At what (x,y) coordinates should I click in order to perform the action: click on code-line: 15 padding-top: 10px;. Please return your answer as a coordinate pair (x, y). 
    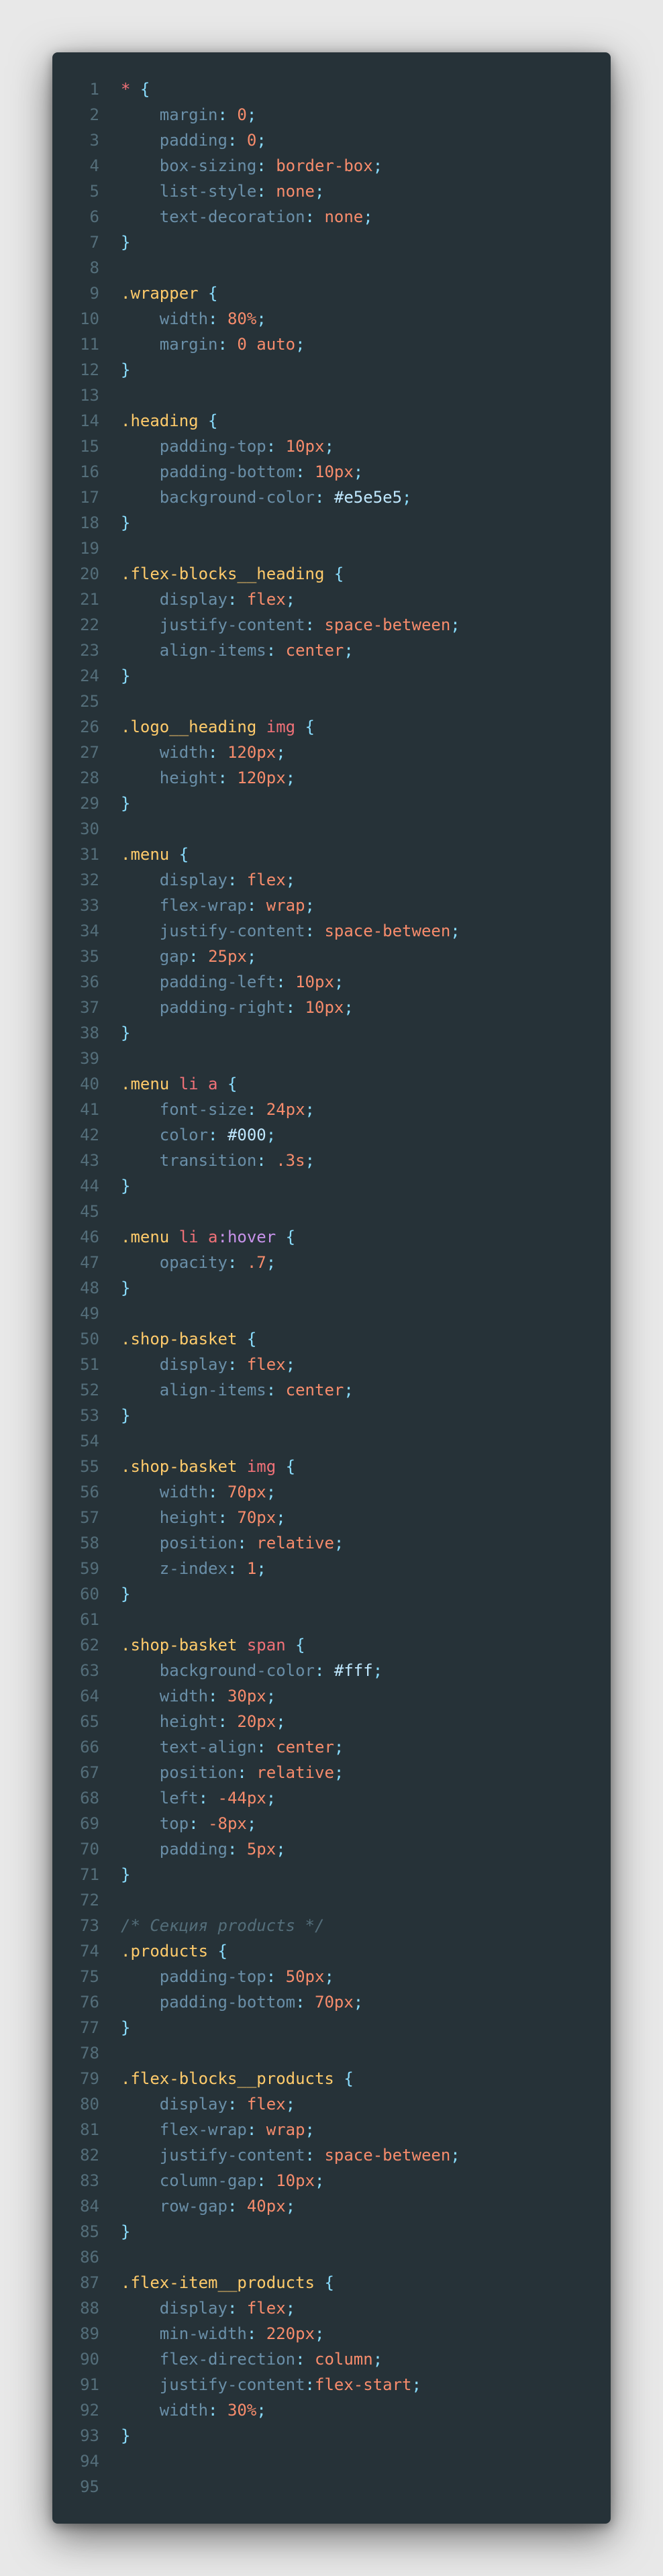
    Looking at the image, I should click on (331, 446).